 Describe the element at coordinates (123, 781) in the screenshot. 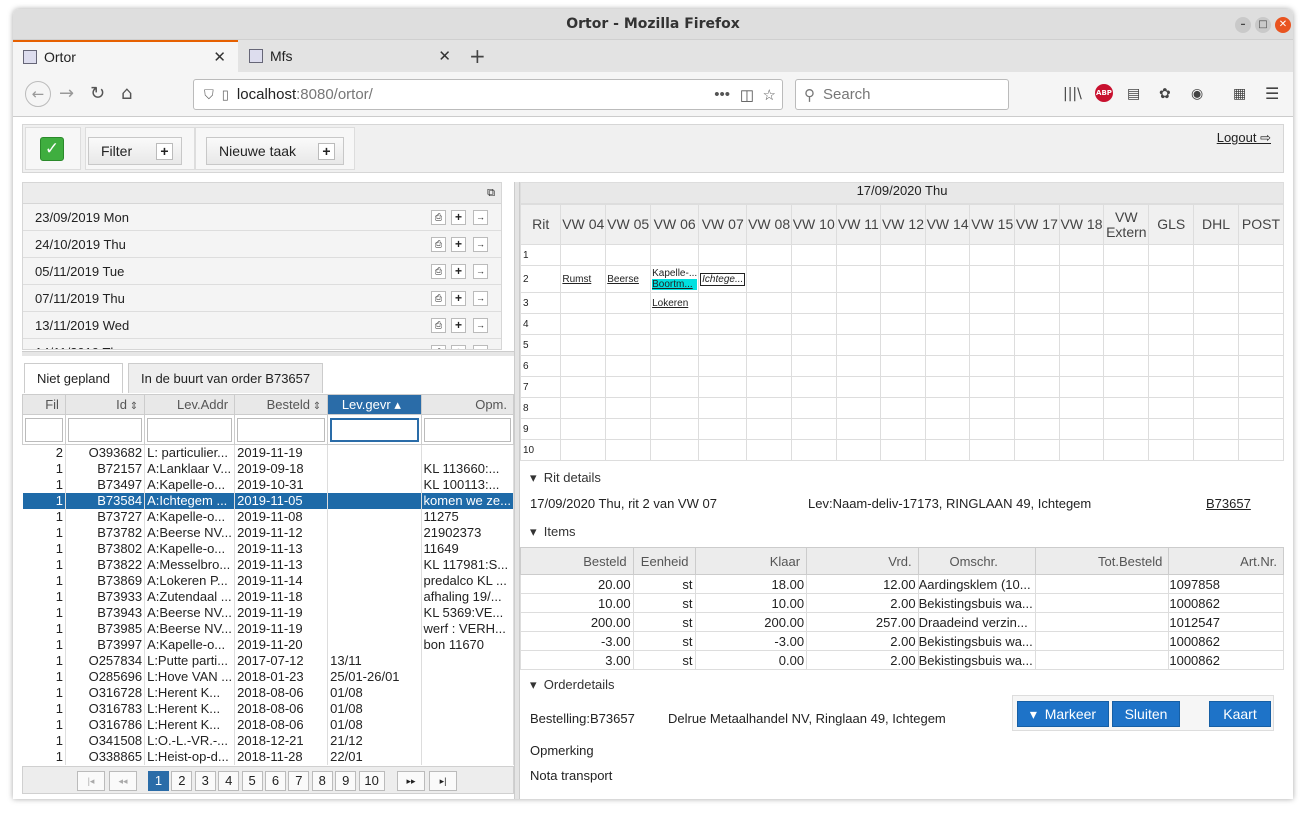

I see `prev-page-icon: ◂◂` at that location.